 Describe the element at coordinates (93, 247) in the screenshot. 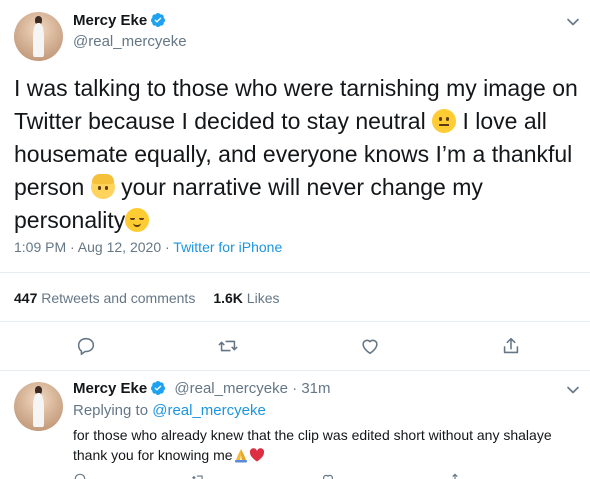

I see `tweet-timestamp: 1:09 PM · Aug 12, 2020 ·` at that location.